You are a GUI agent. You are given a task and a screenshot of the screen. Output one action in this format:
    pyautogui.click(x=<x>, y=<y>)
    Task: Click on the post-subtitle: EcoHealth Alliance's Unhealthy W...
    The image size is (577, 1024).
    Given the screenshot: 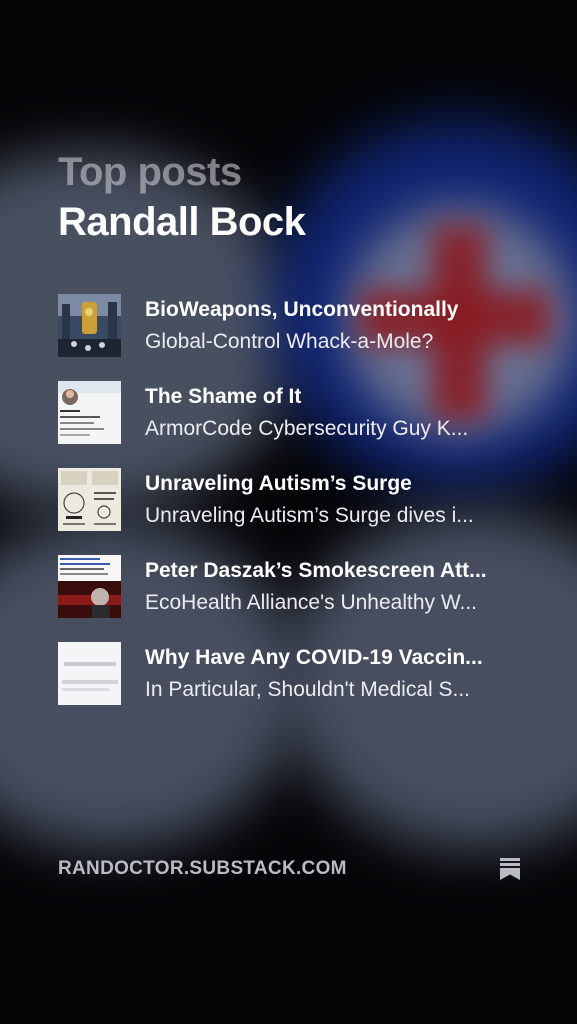 What is the action you would take?
    pyautogui.click(x=311, y=602)
    